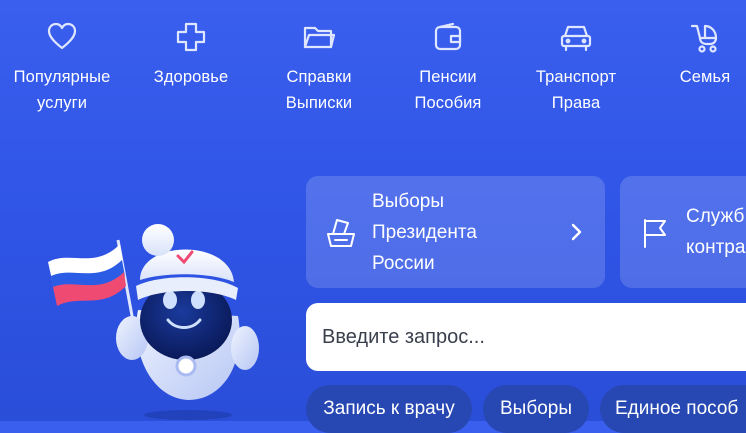 The width and height of the screenshot is (746, 433). Describe the element at coordinates (715, 216) in the screenshot. I see `card-line1: Служб` at that location.